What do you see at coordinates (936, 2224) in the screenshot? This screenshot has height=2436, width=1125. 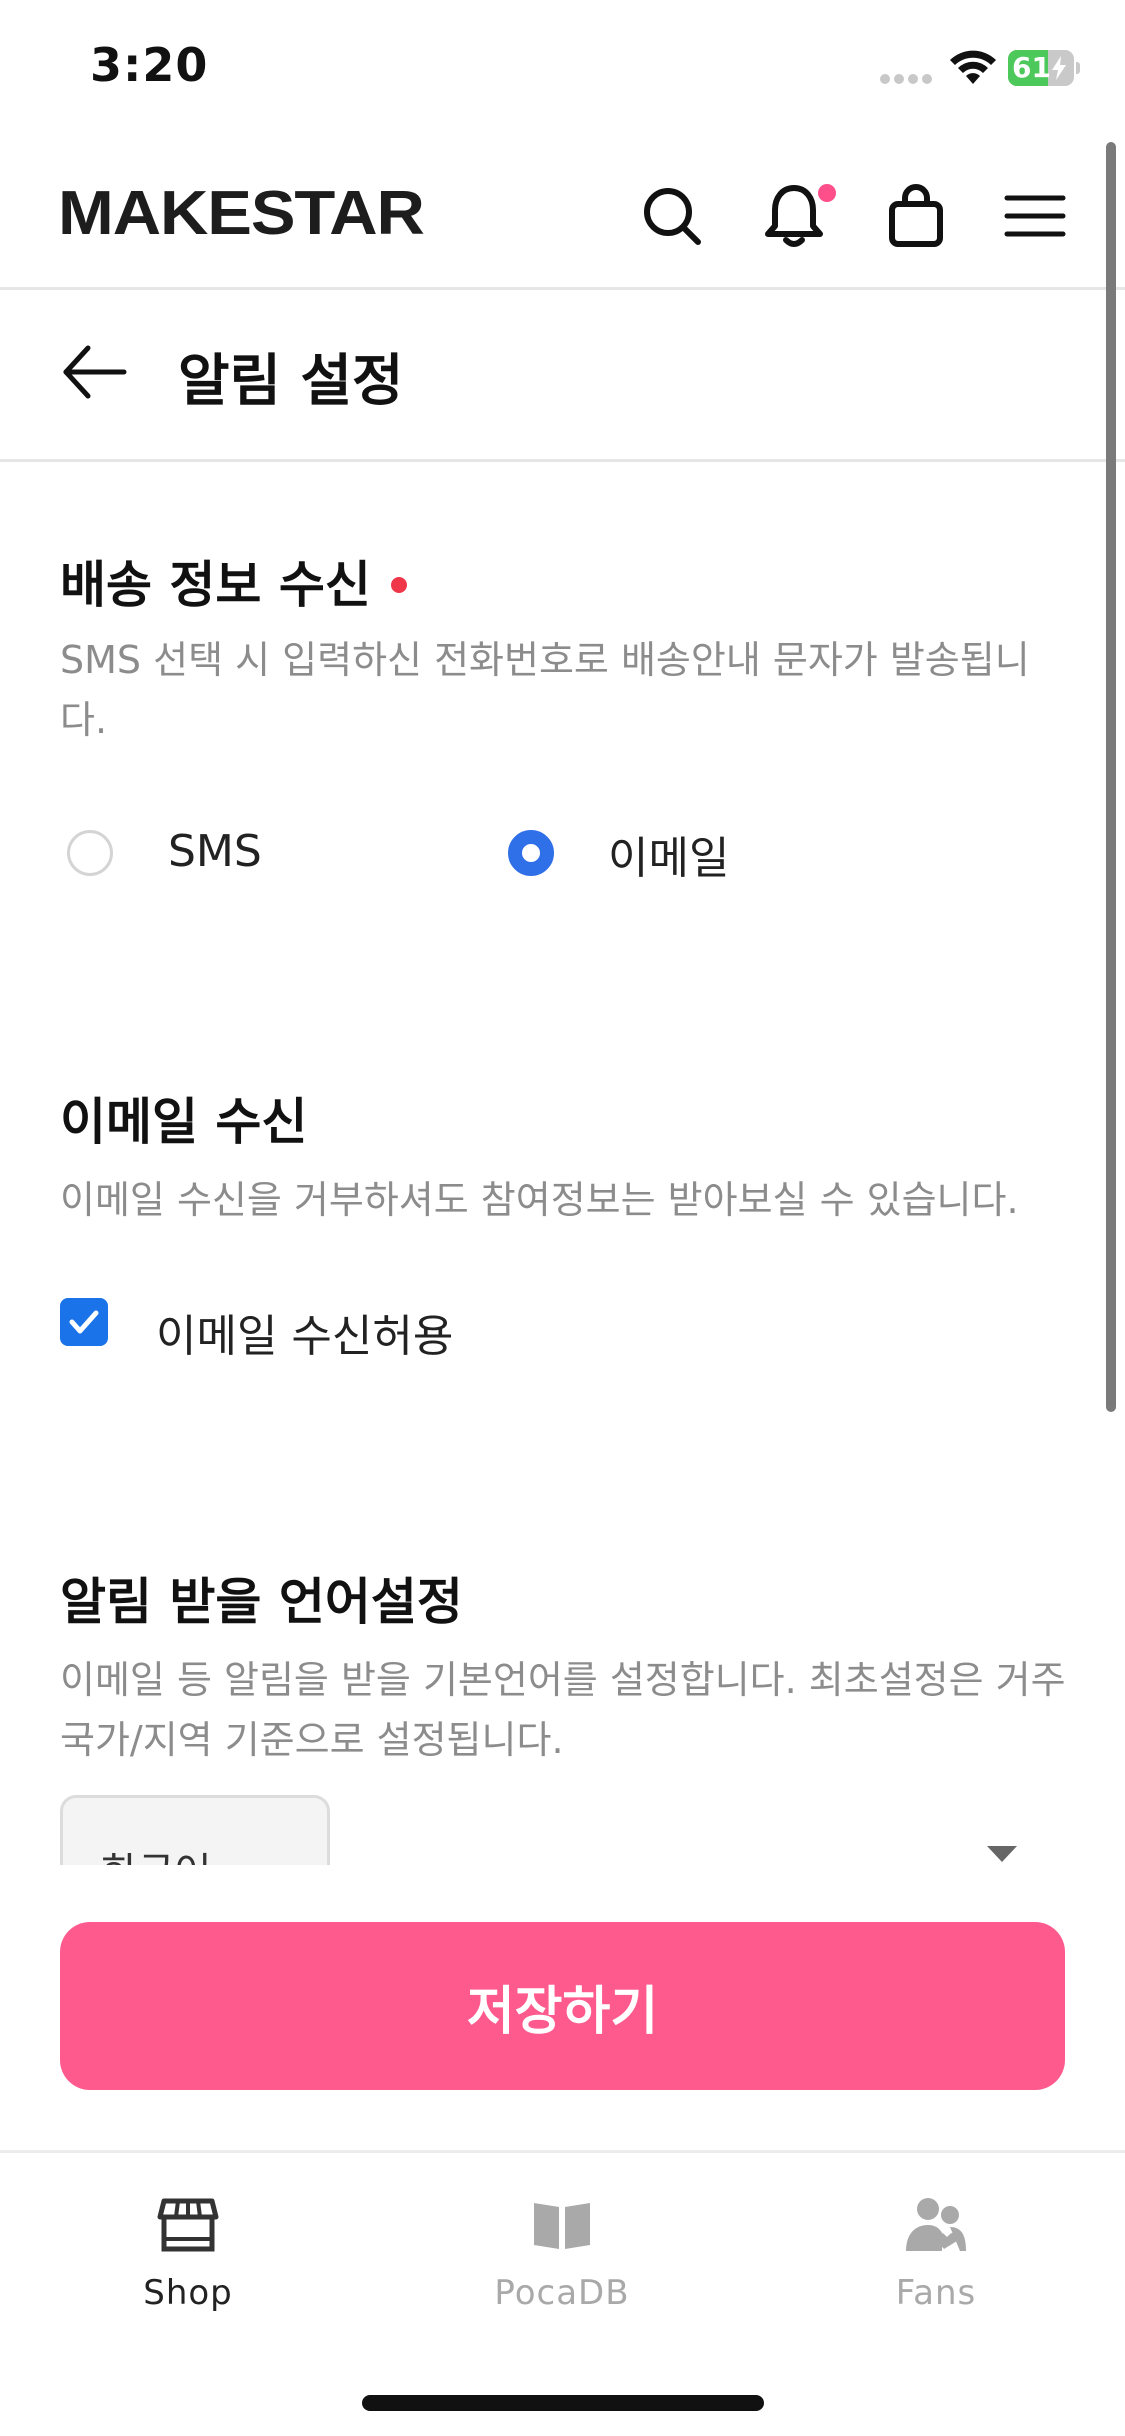 I see `fans-people-icon` at bounding box center [936, 2224].